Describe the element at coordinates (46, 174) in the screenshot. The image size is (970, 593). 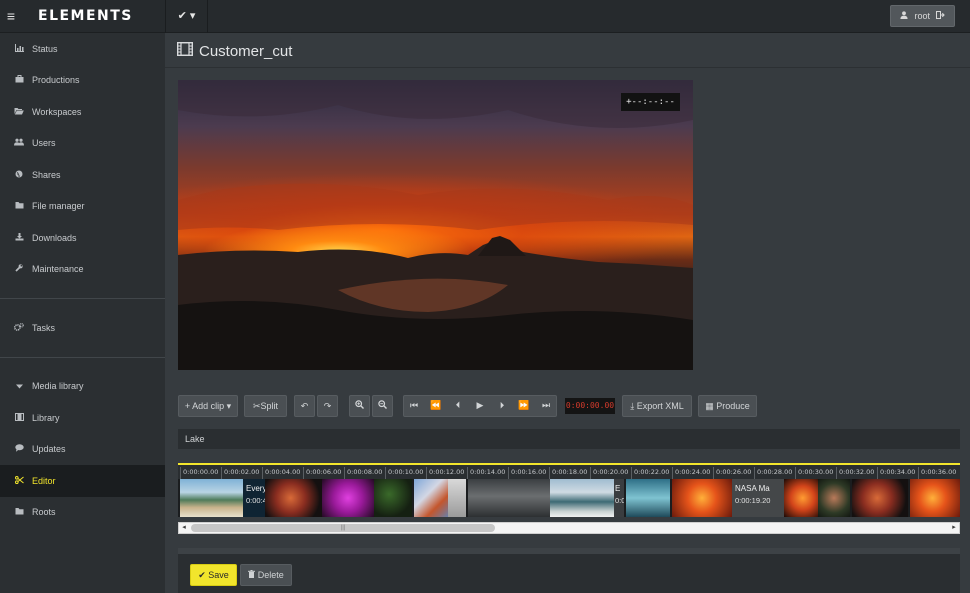
I see `sidebar-item-label: Shares` at that location.